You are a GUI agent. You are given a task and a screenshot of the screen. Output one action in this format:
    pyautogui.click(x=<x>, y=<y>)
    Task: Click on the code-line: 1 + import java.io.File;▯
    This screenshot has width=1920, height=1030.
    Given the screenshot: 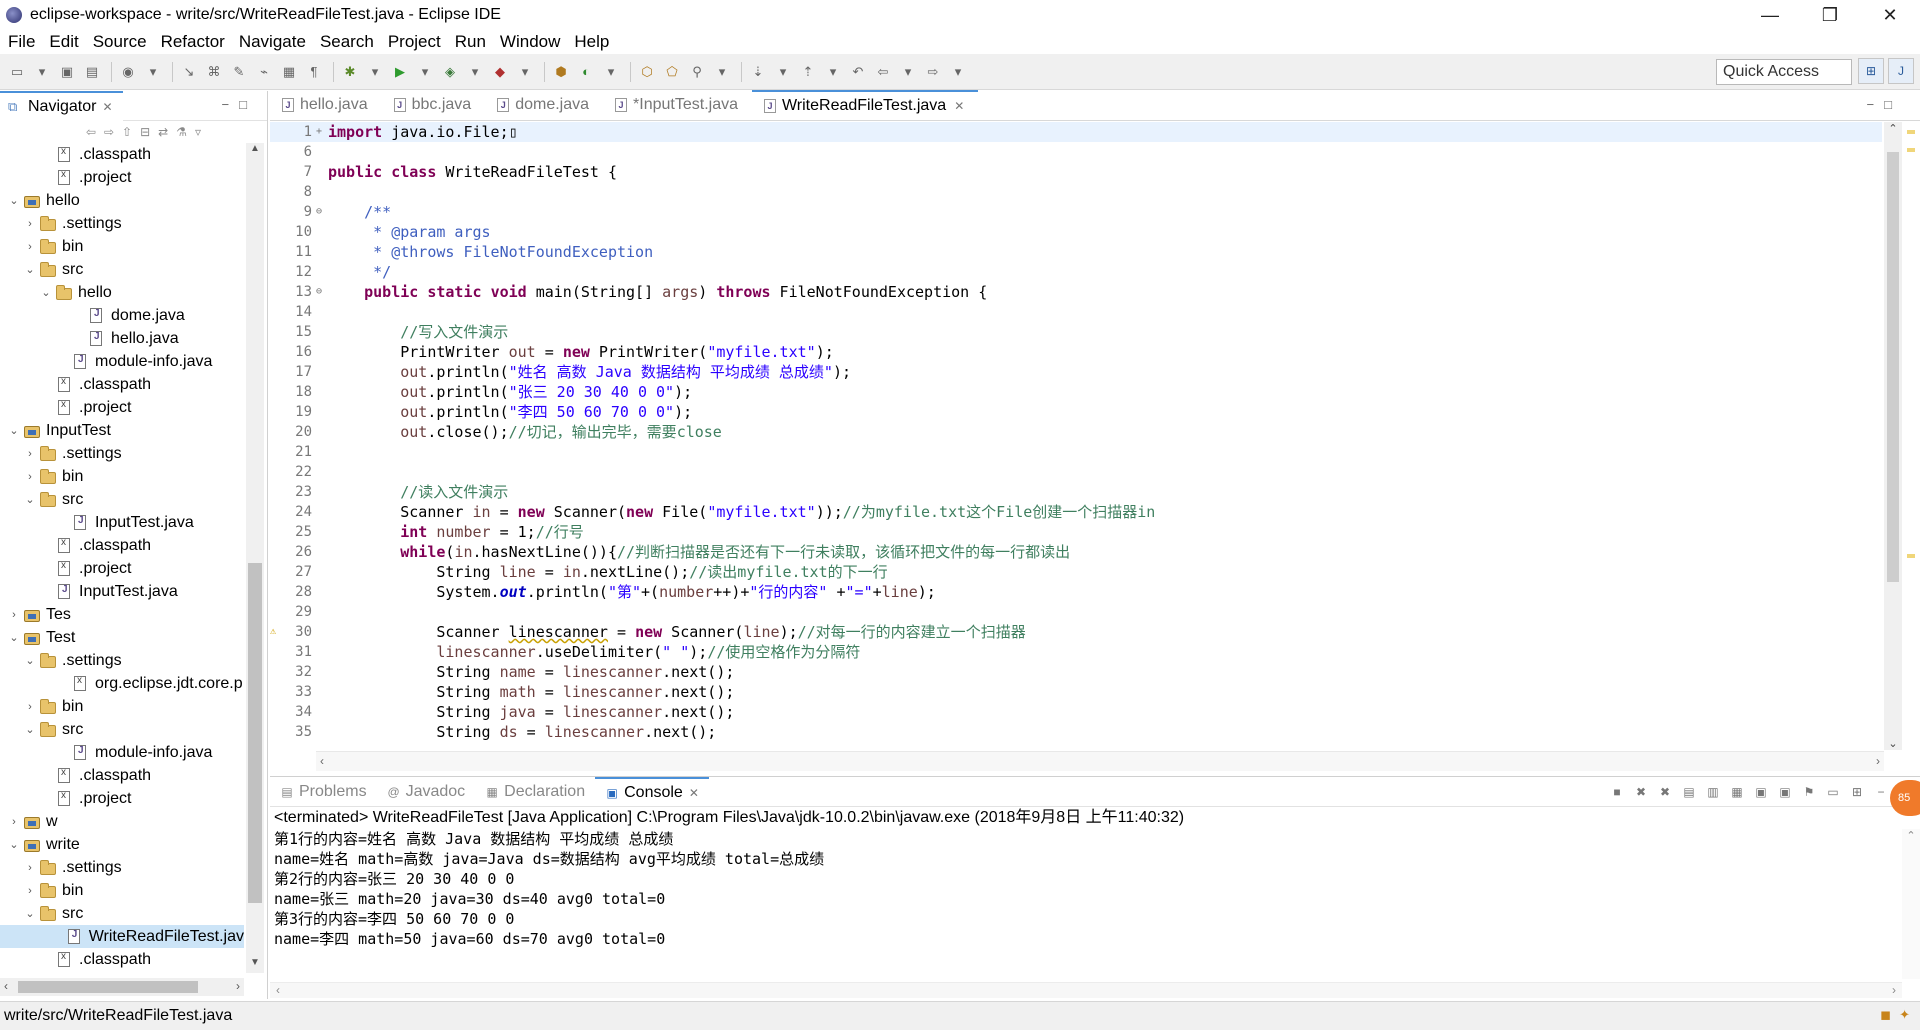 What is the action you would take?
    pyautogui.click(x=1076, y=132)
    